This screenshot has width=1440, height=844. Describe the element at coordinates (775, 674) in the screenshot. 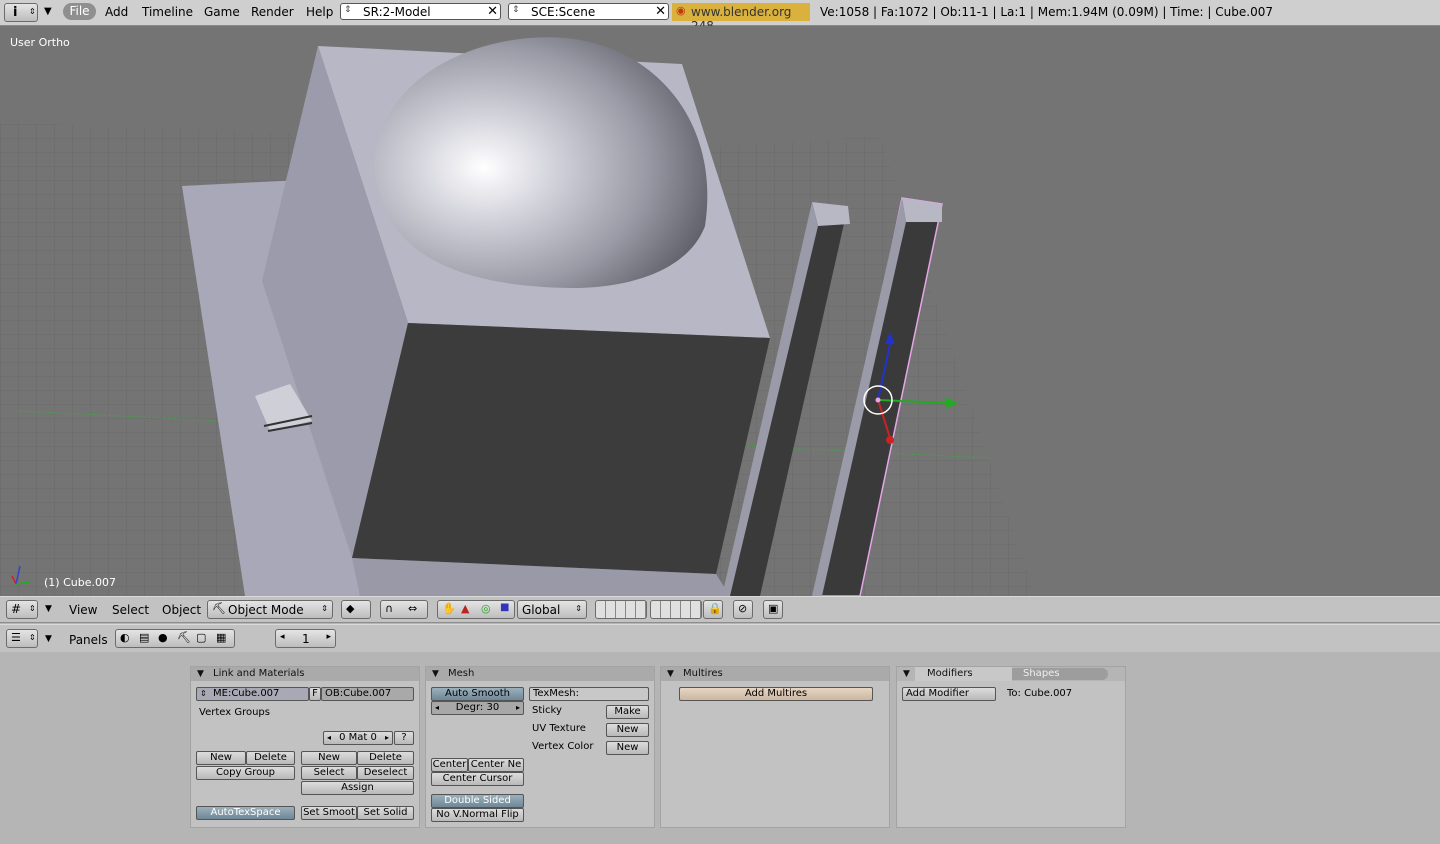

I see `panel-title-bar: ▼ Multires` at that location.